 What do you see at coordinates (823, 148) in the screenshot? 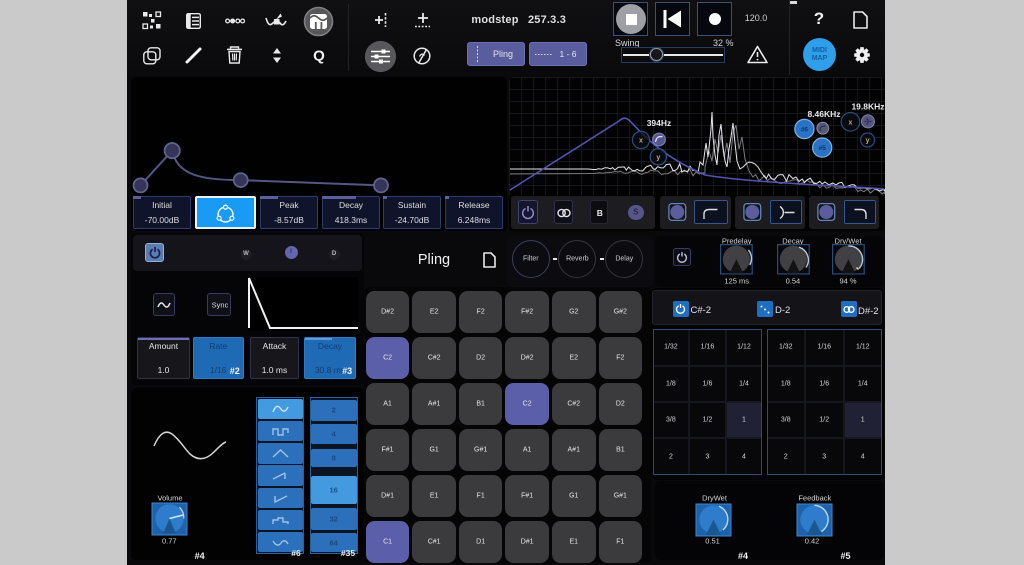
I see `svg-text: #5` at bounding box center [823, 148].